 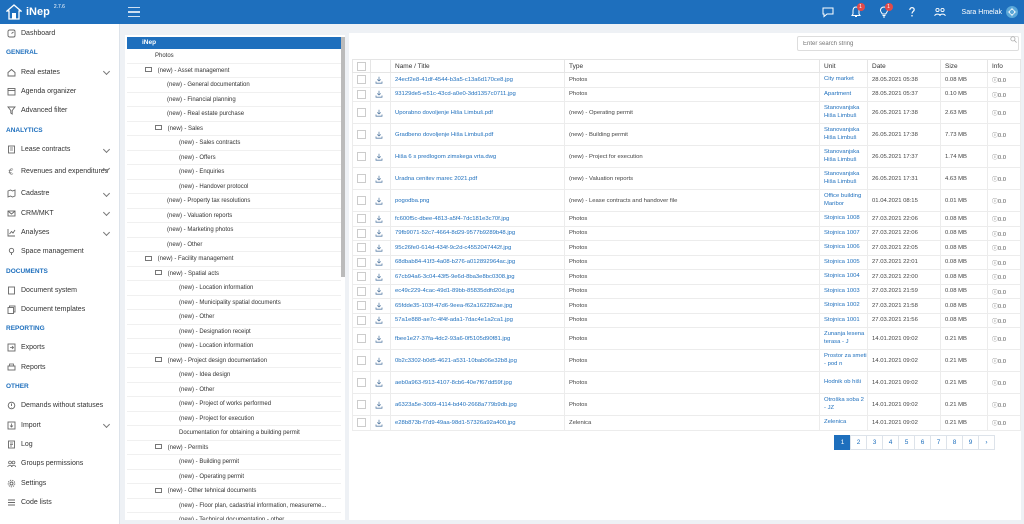 I want to click on unit-link: Stojnica 1002, so click(x=843, y=306).